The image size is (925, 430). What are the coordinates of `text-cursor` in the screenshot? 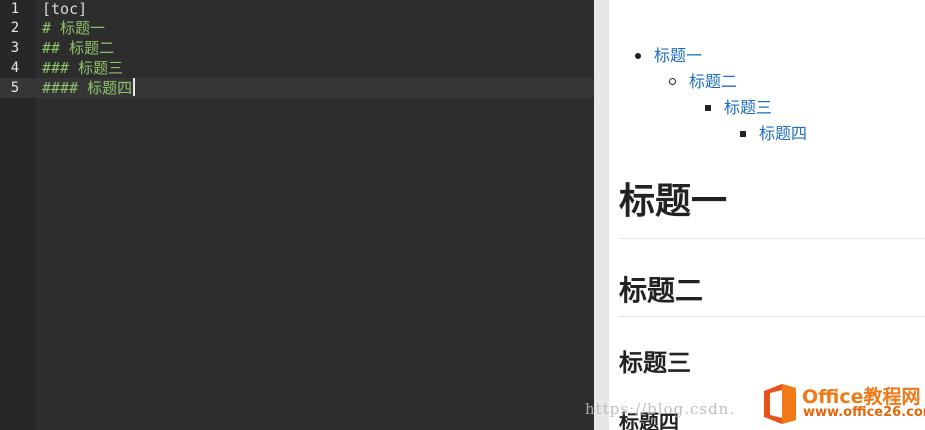 It's located at (134, 87).